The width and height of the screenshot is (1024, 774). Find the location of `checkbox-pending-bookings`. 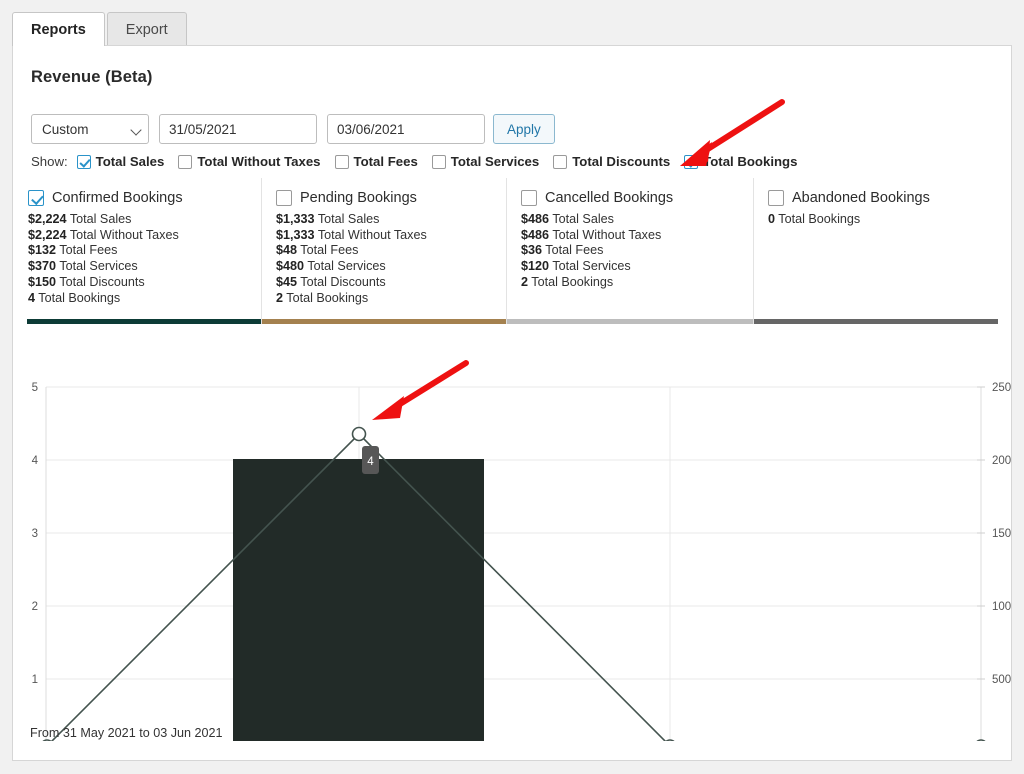

checkbox-pending-bookings is located at coordinates (284, 198).